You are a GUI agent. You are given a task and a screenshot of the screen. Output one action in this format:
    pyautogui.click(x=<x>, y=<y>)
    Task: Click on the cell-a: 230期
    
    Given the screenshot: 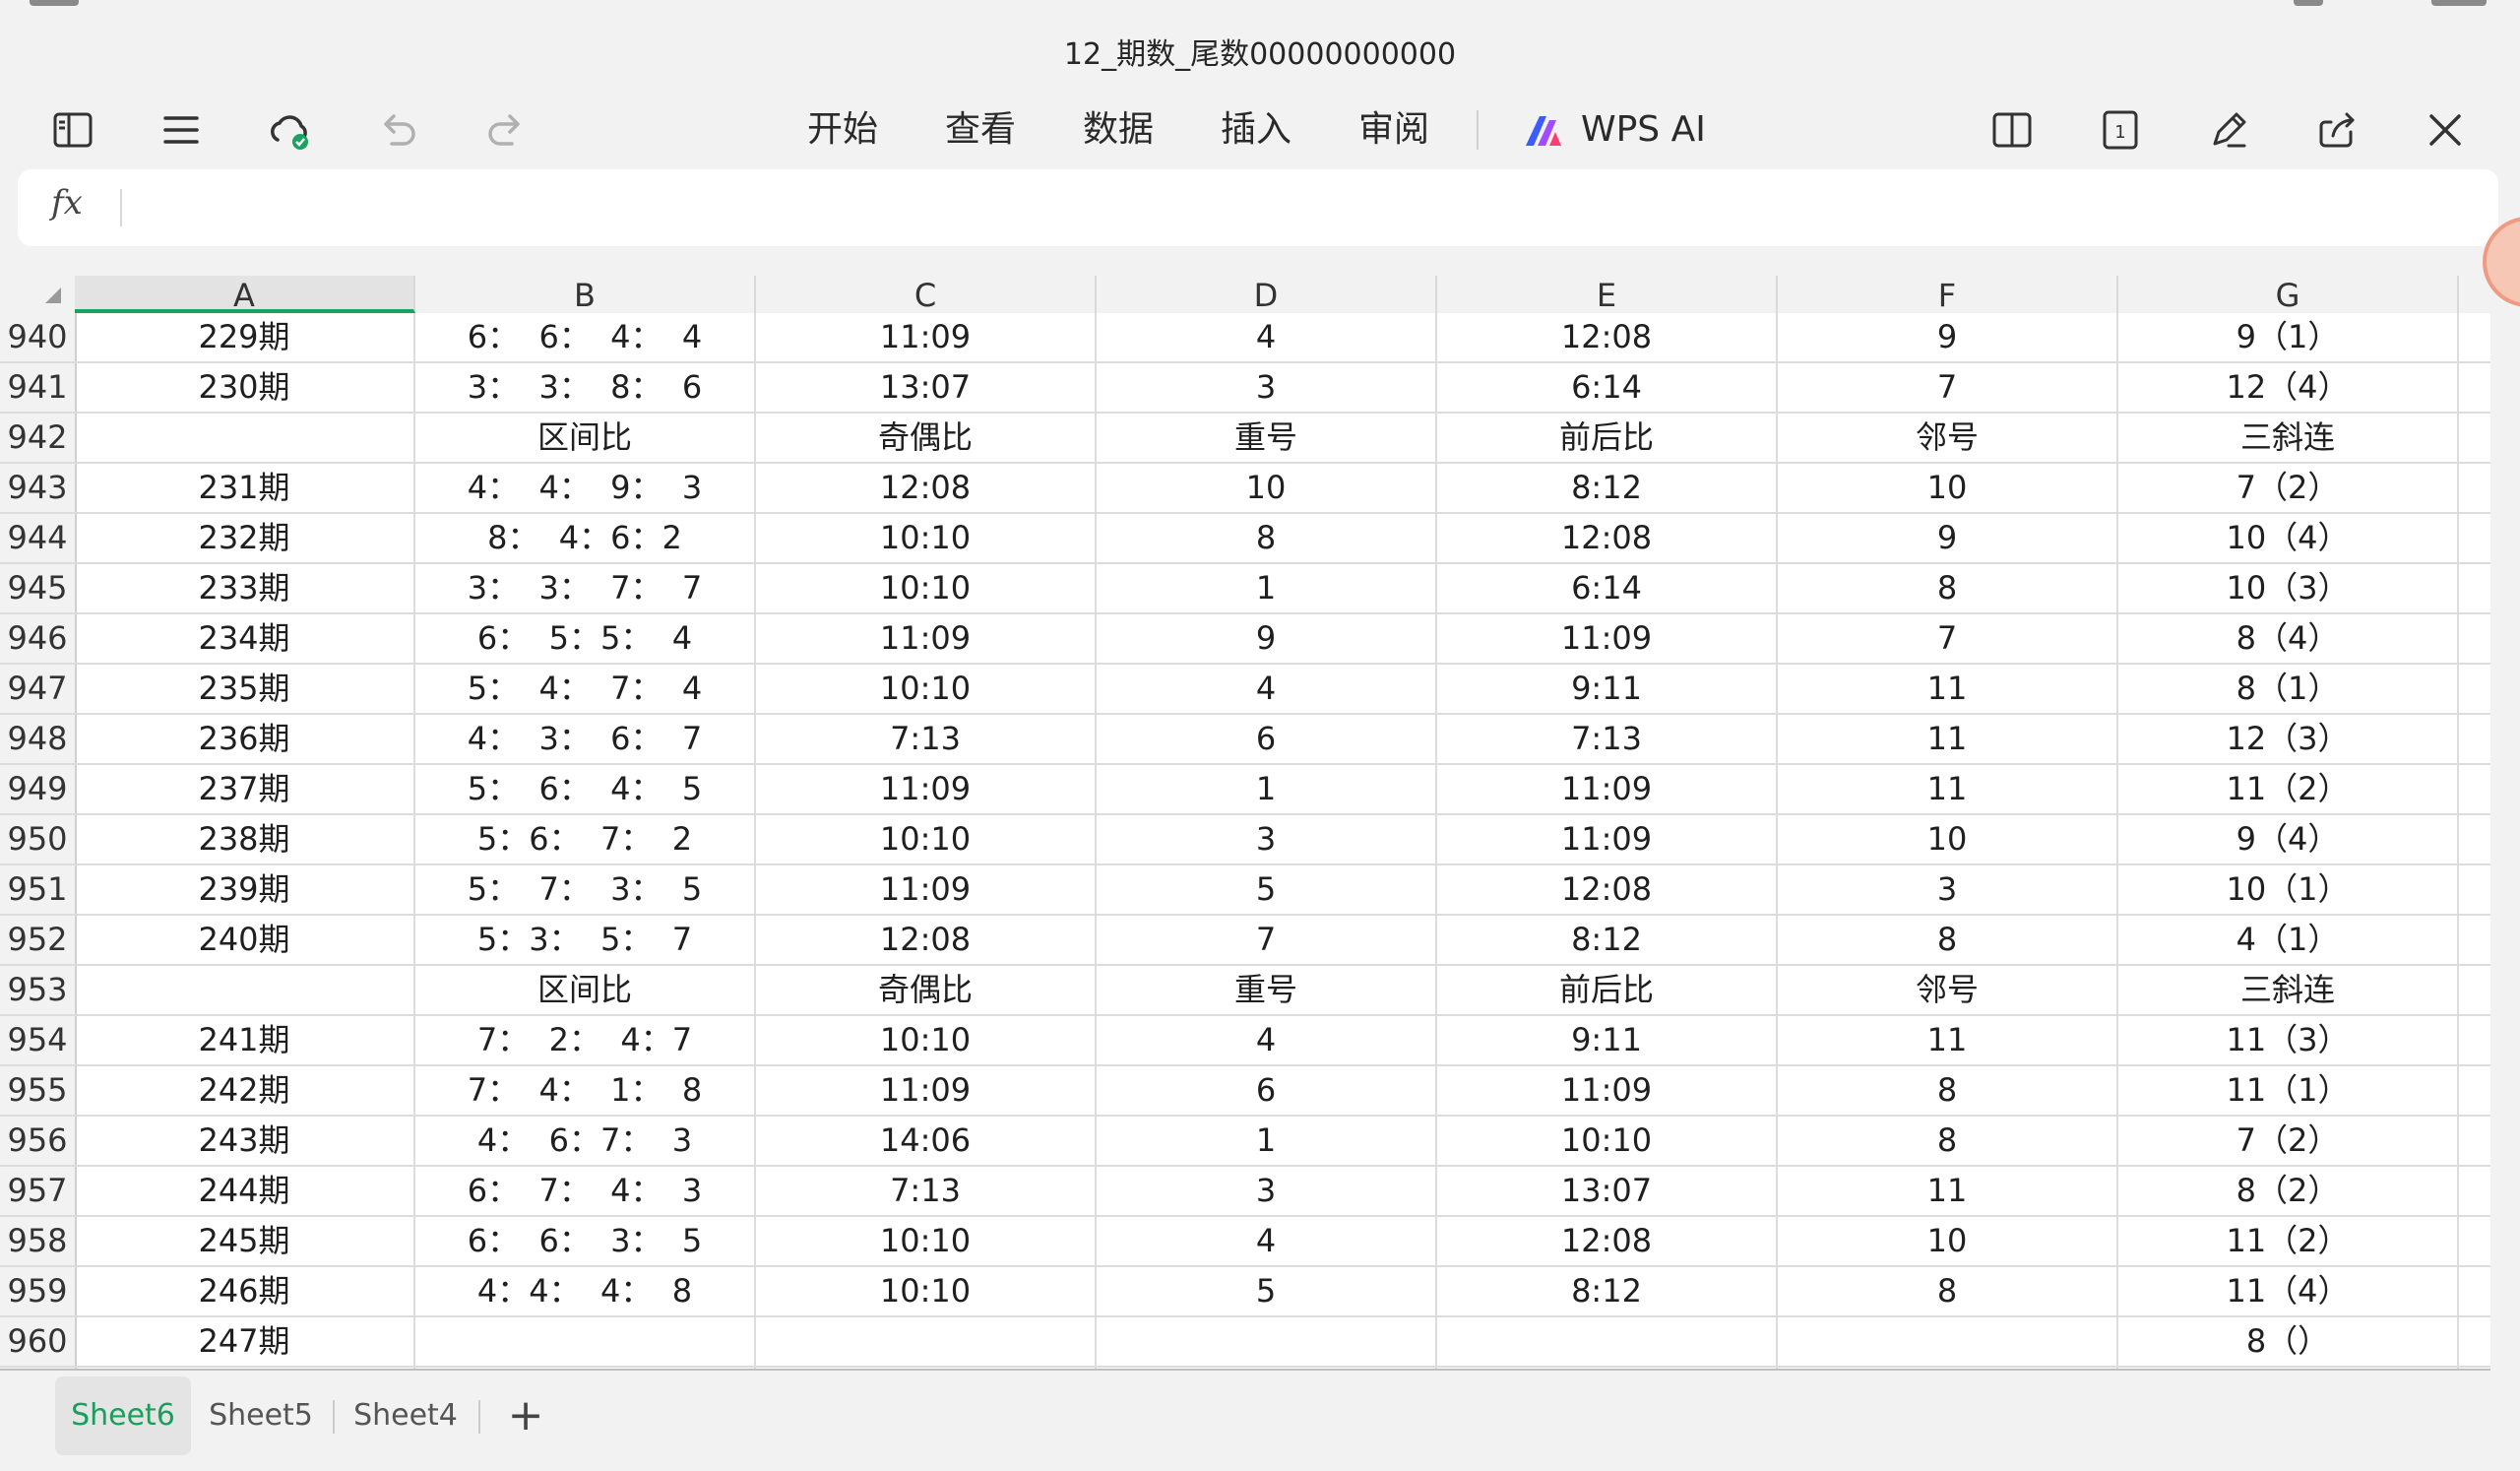 What is the action you would take?
    pyautogui.click(x=245, y=387)
    